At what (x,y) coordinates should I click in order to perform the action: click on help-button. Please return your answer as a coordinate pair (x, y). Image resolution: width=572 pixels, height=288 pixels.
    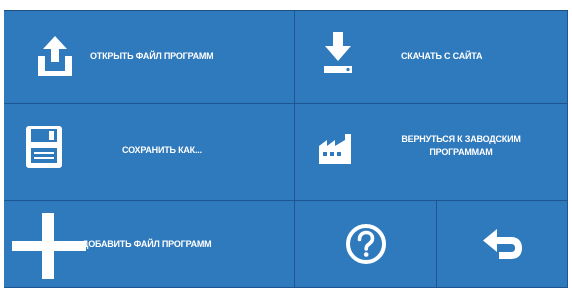
    Looking at the image, I should click on (366, 244).